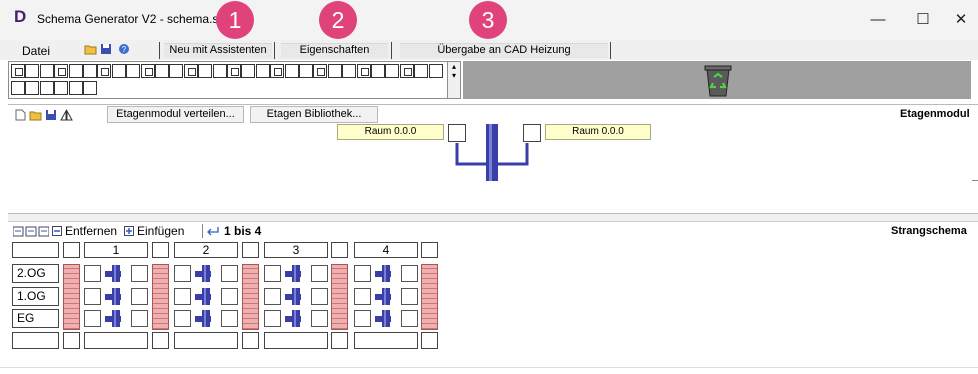 The image size is (978, 374). Describe the element at coordinates (504, 50) in the screenshot. I see `tab-cad-transfer: Übergabe an CAD Heizung` at that location.